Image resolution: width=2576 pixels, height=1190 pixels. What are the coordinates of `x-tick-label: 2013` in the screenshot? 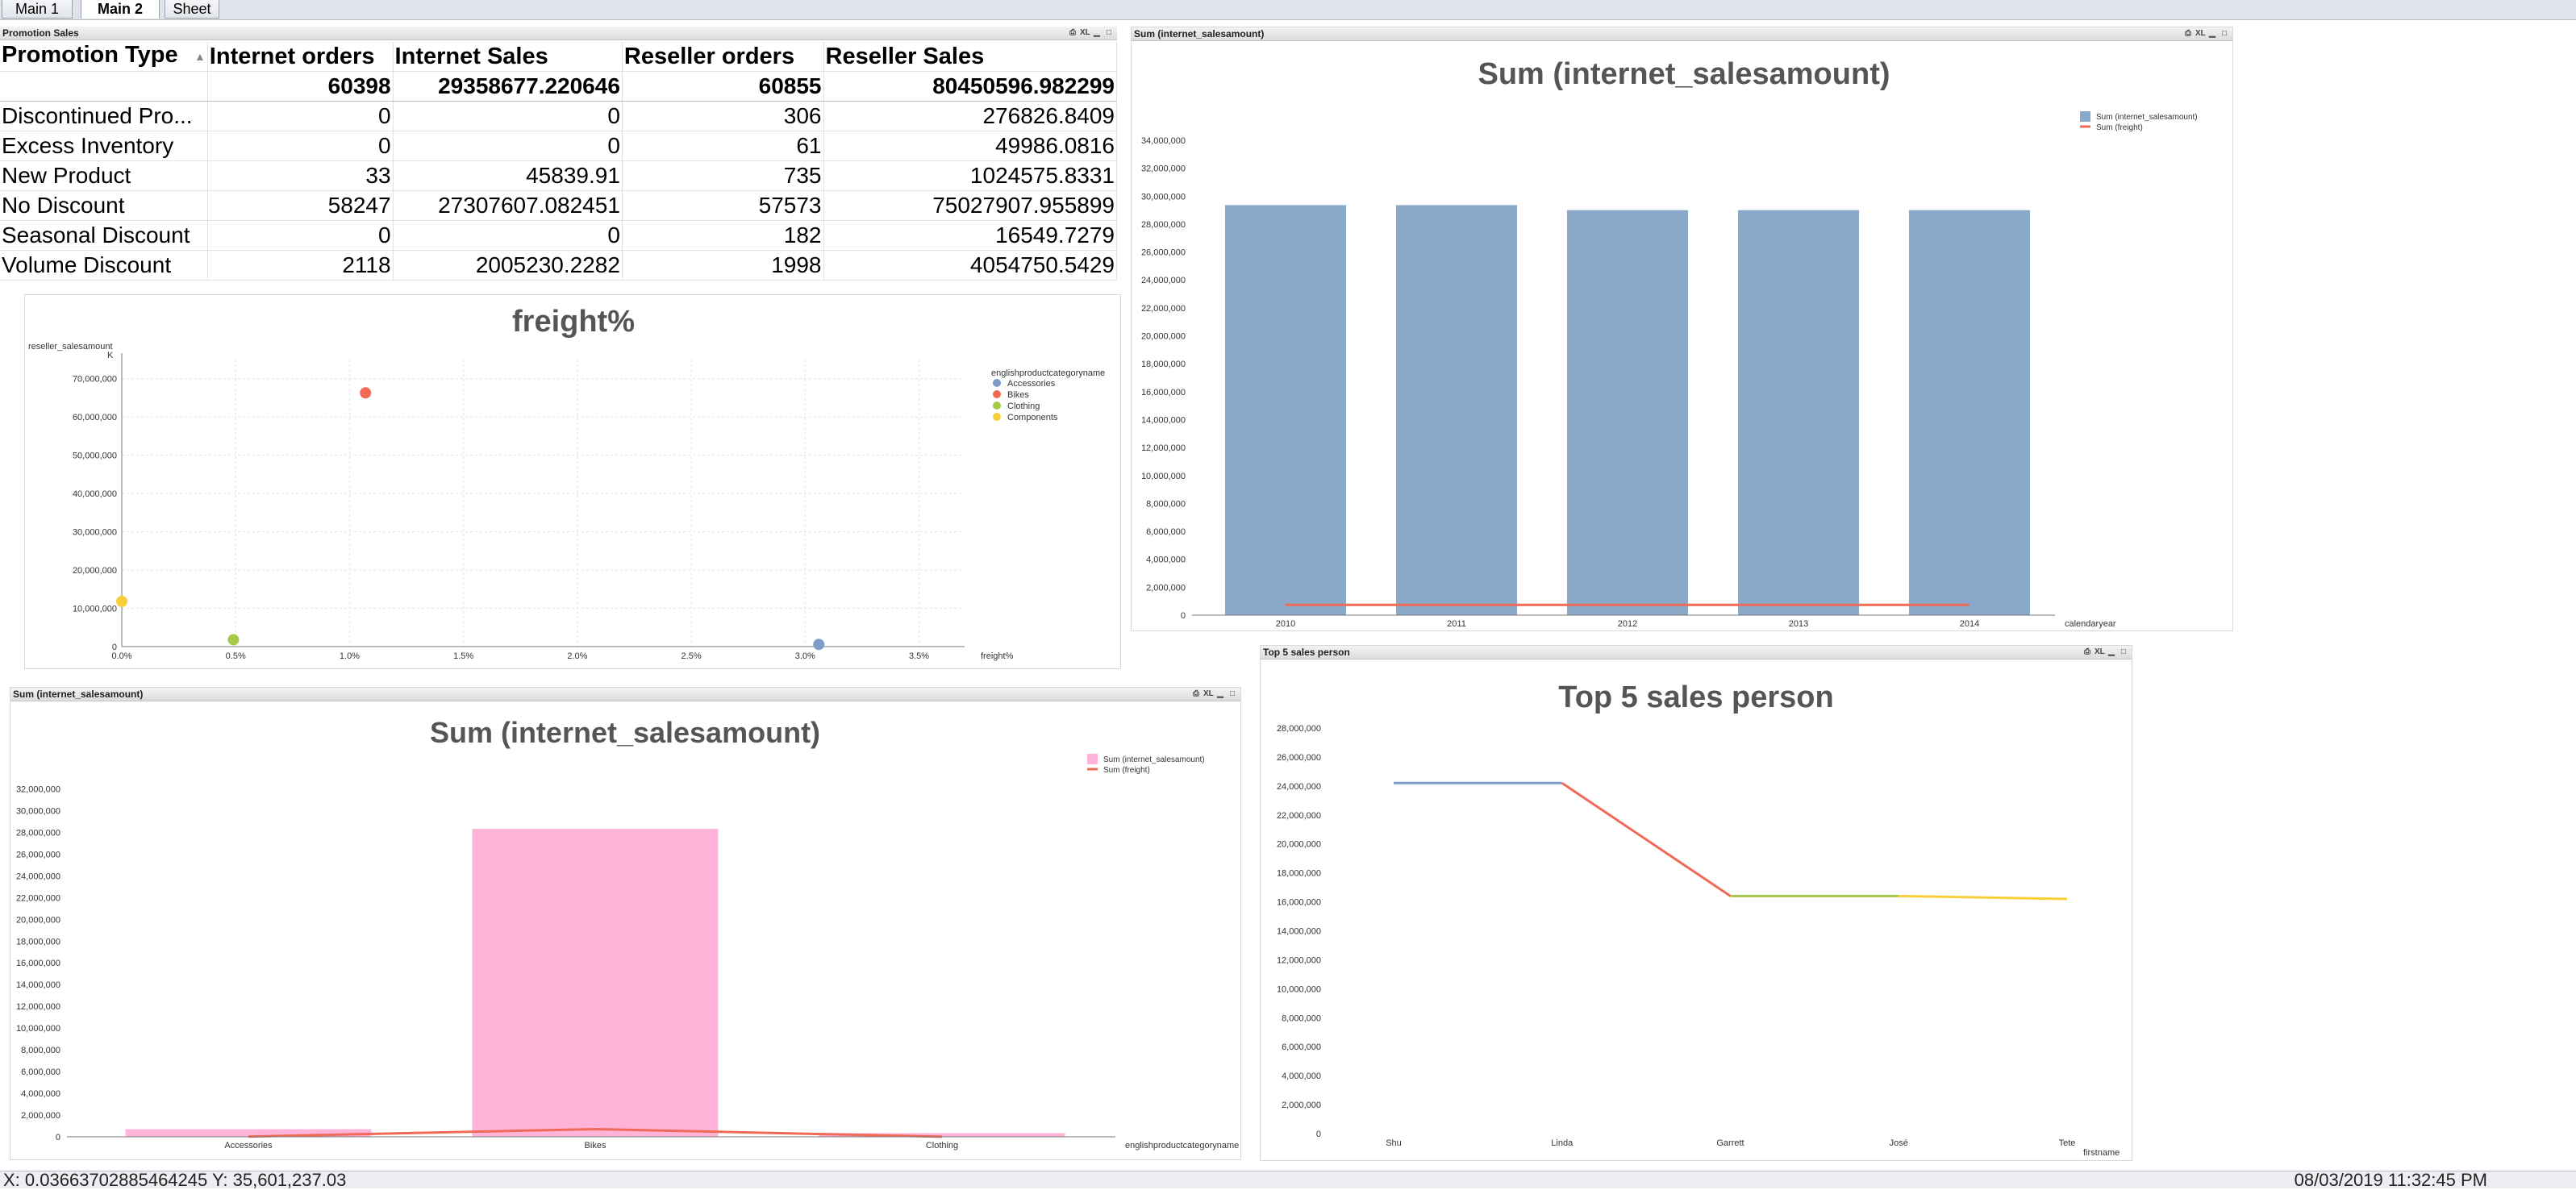 It's located at (1798, 624).